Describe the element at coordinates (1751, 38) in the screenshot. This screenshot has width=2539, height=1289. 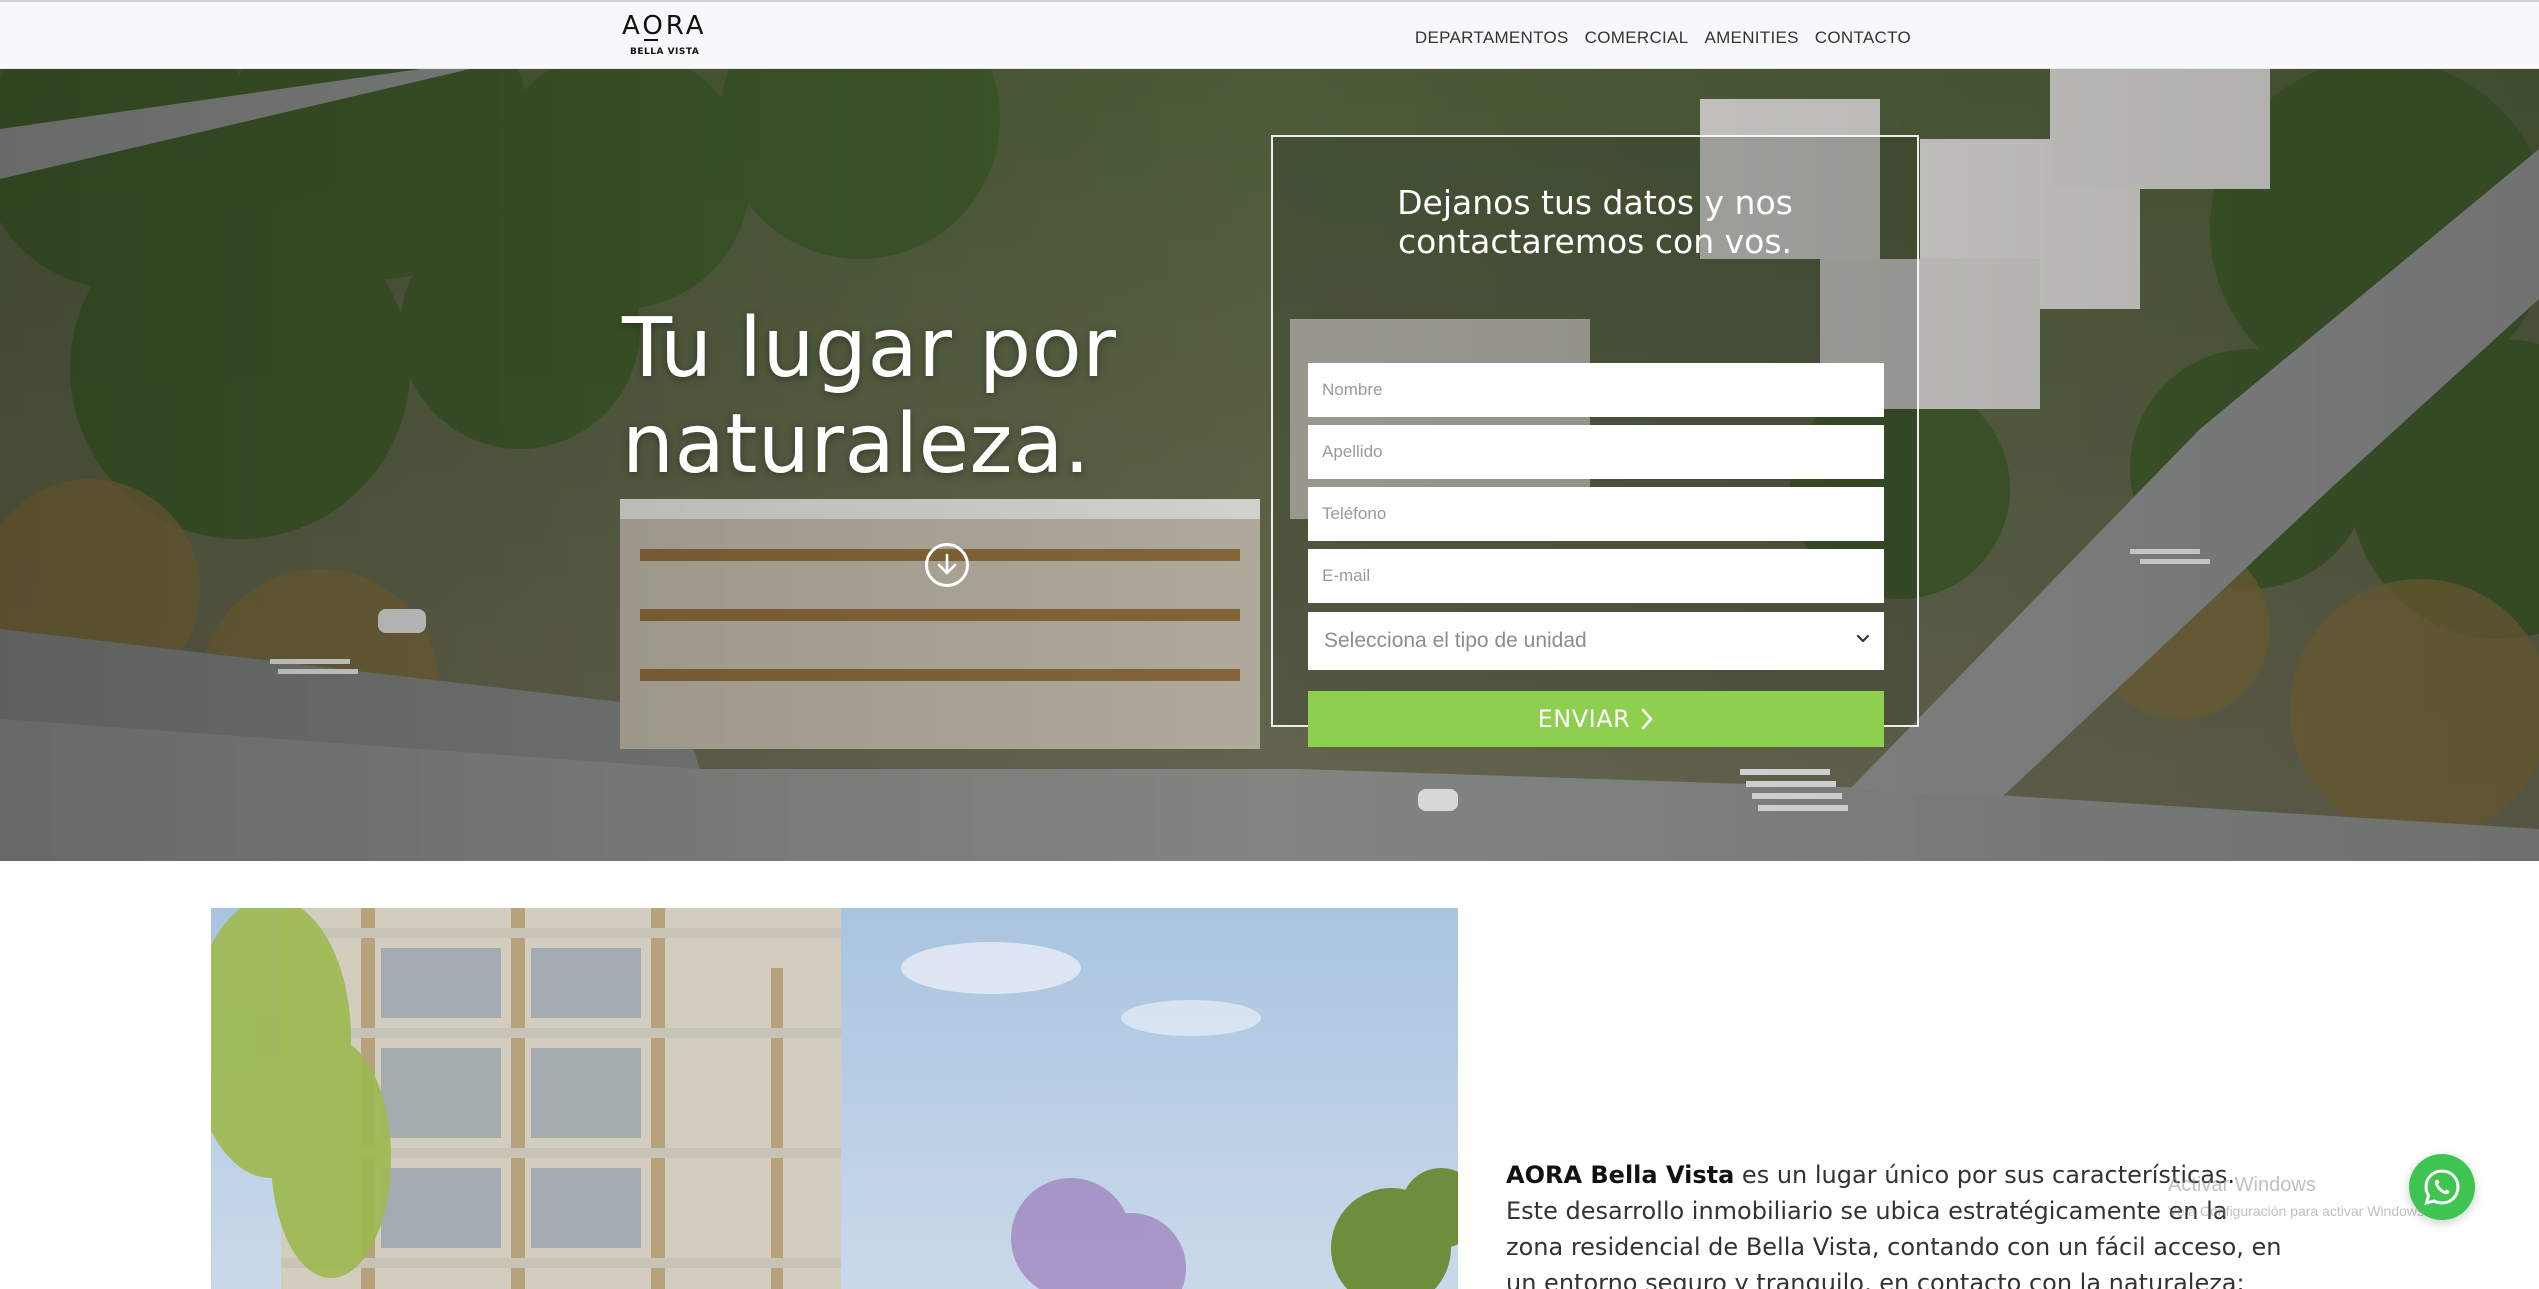
I see `nav-amenities: AMENITIES` at that location.